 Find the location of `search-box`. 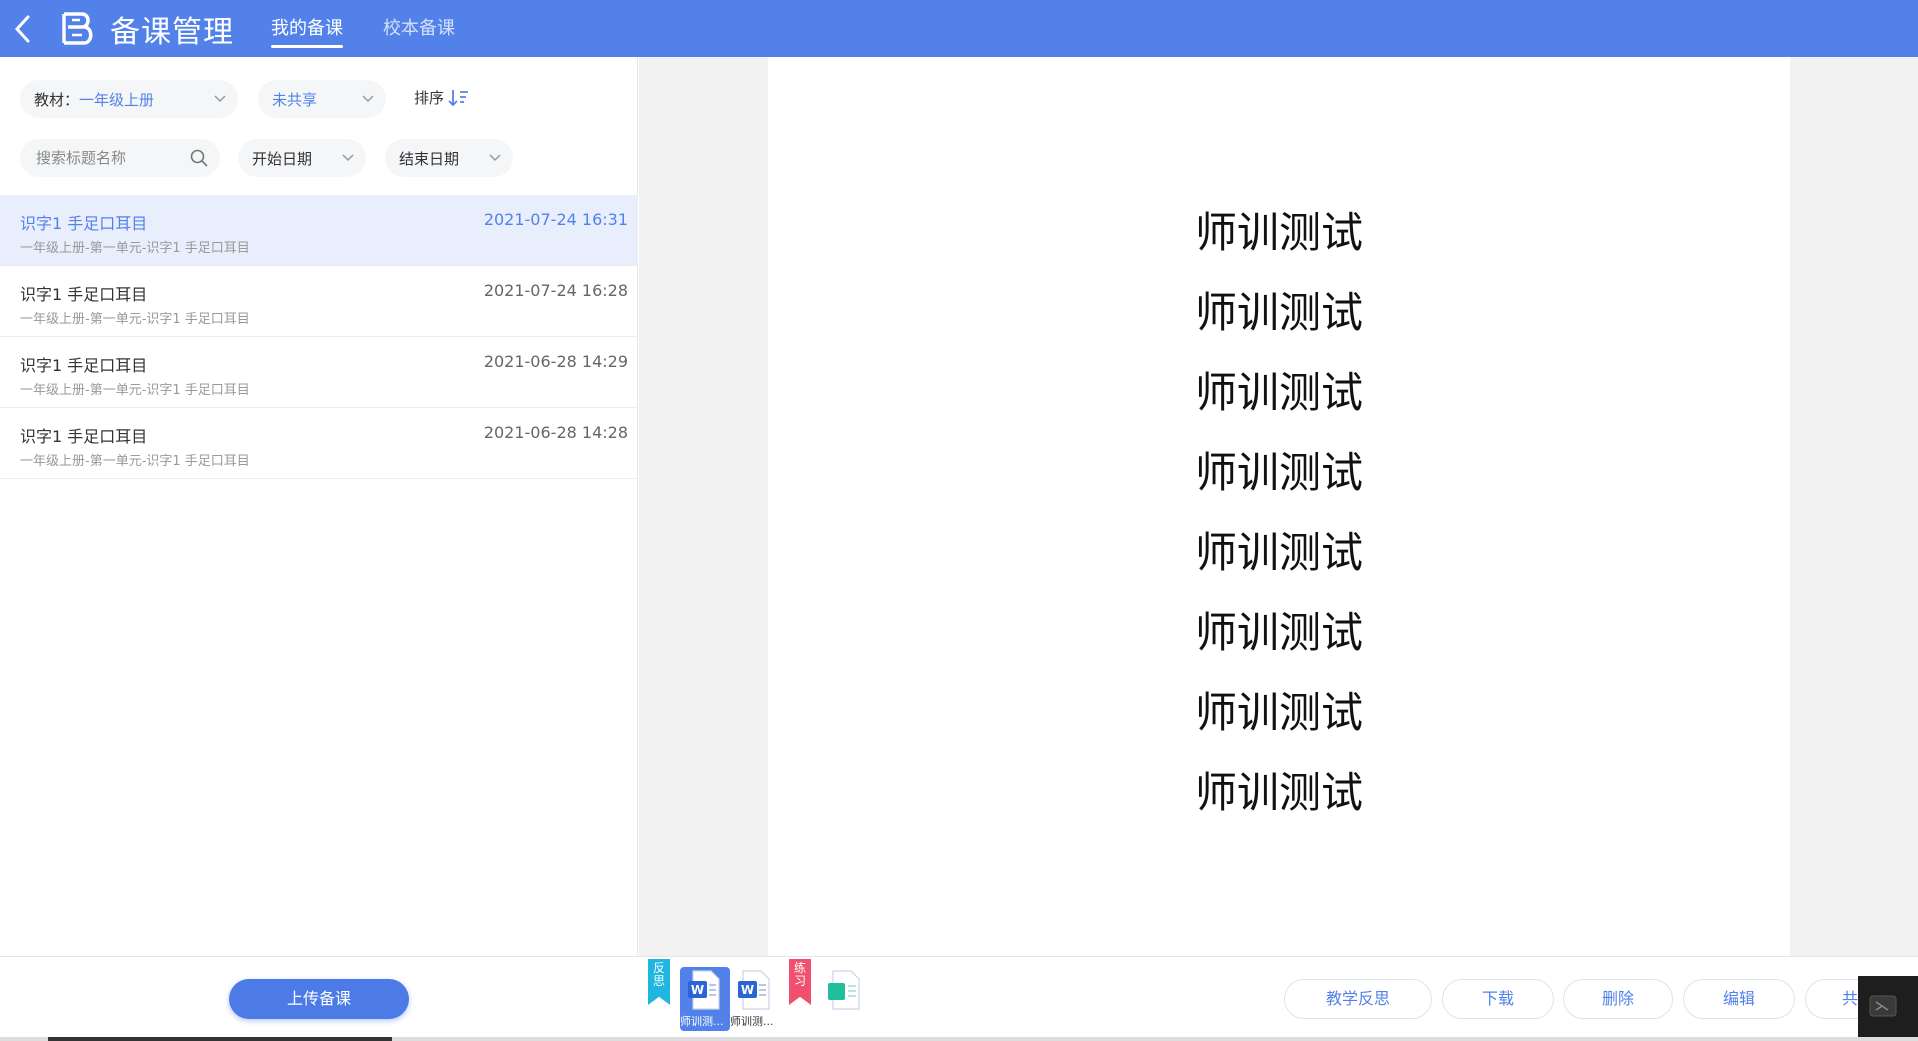

search-box is located at coordinates (120, 158).